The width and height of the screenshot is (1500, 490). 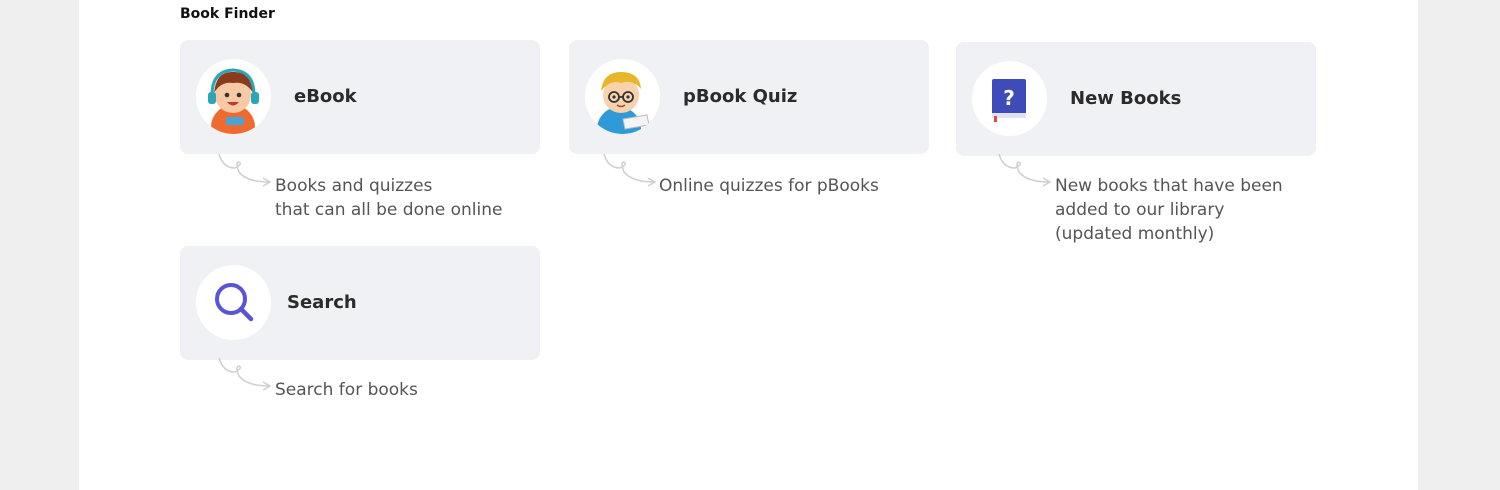 I want to click on section-title: Book Finder, so click(x=227, y=14).